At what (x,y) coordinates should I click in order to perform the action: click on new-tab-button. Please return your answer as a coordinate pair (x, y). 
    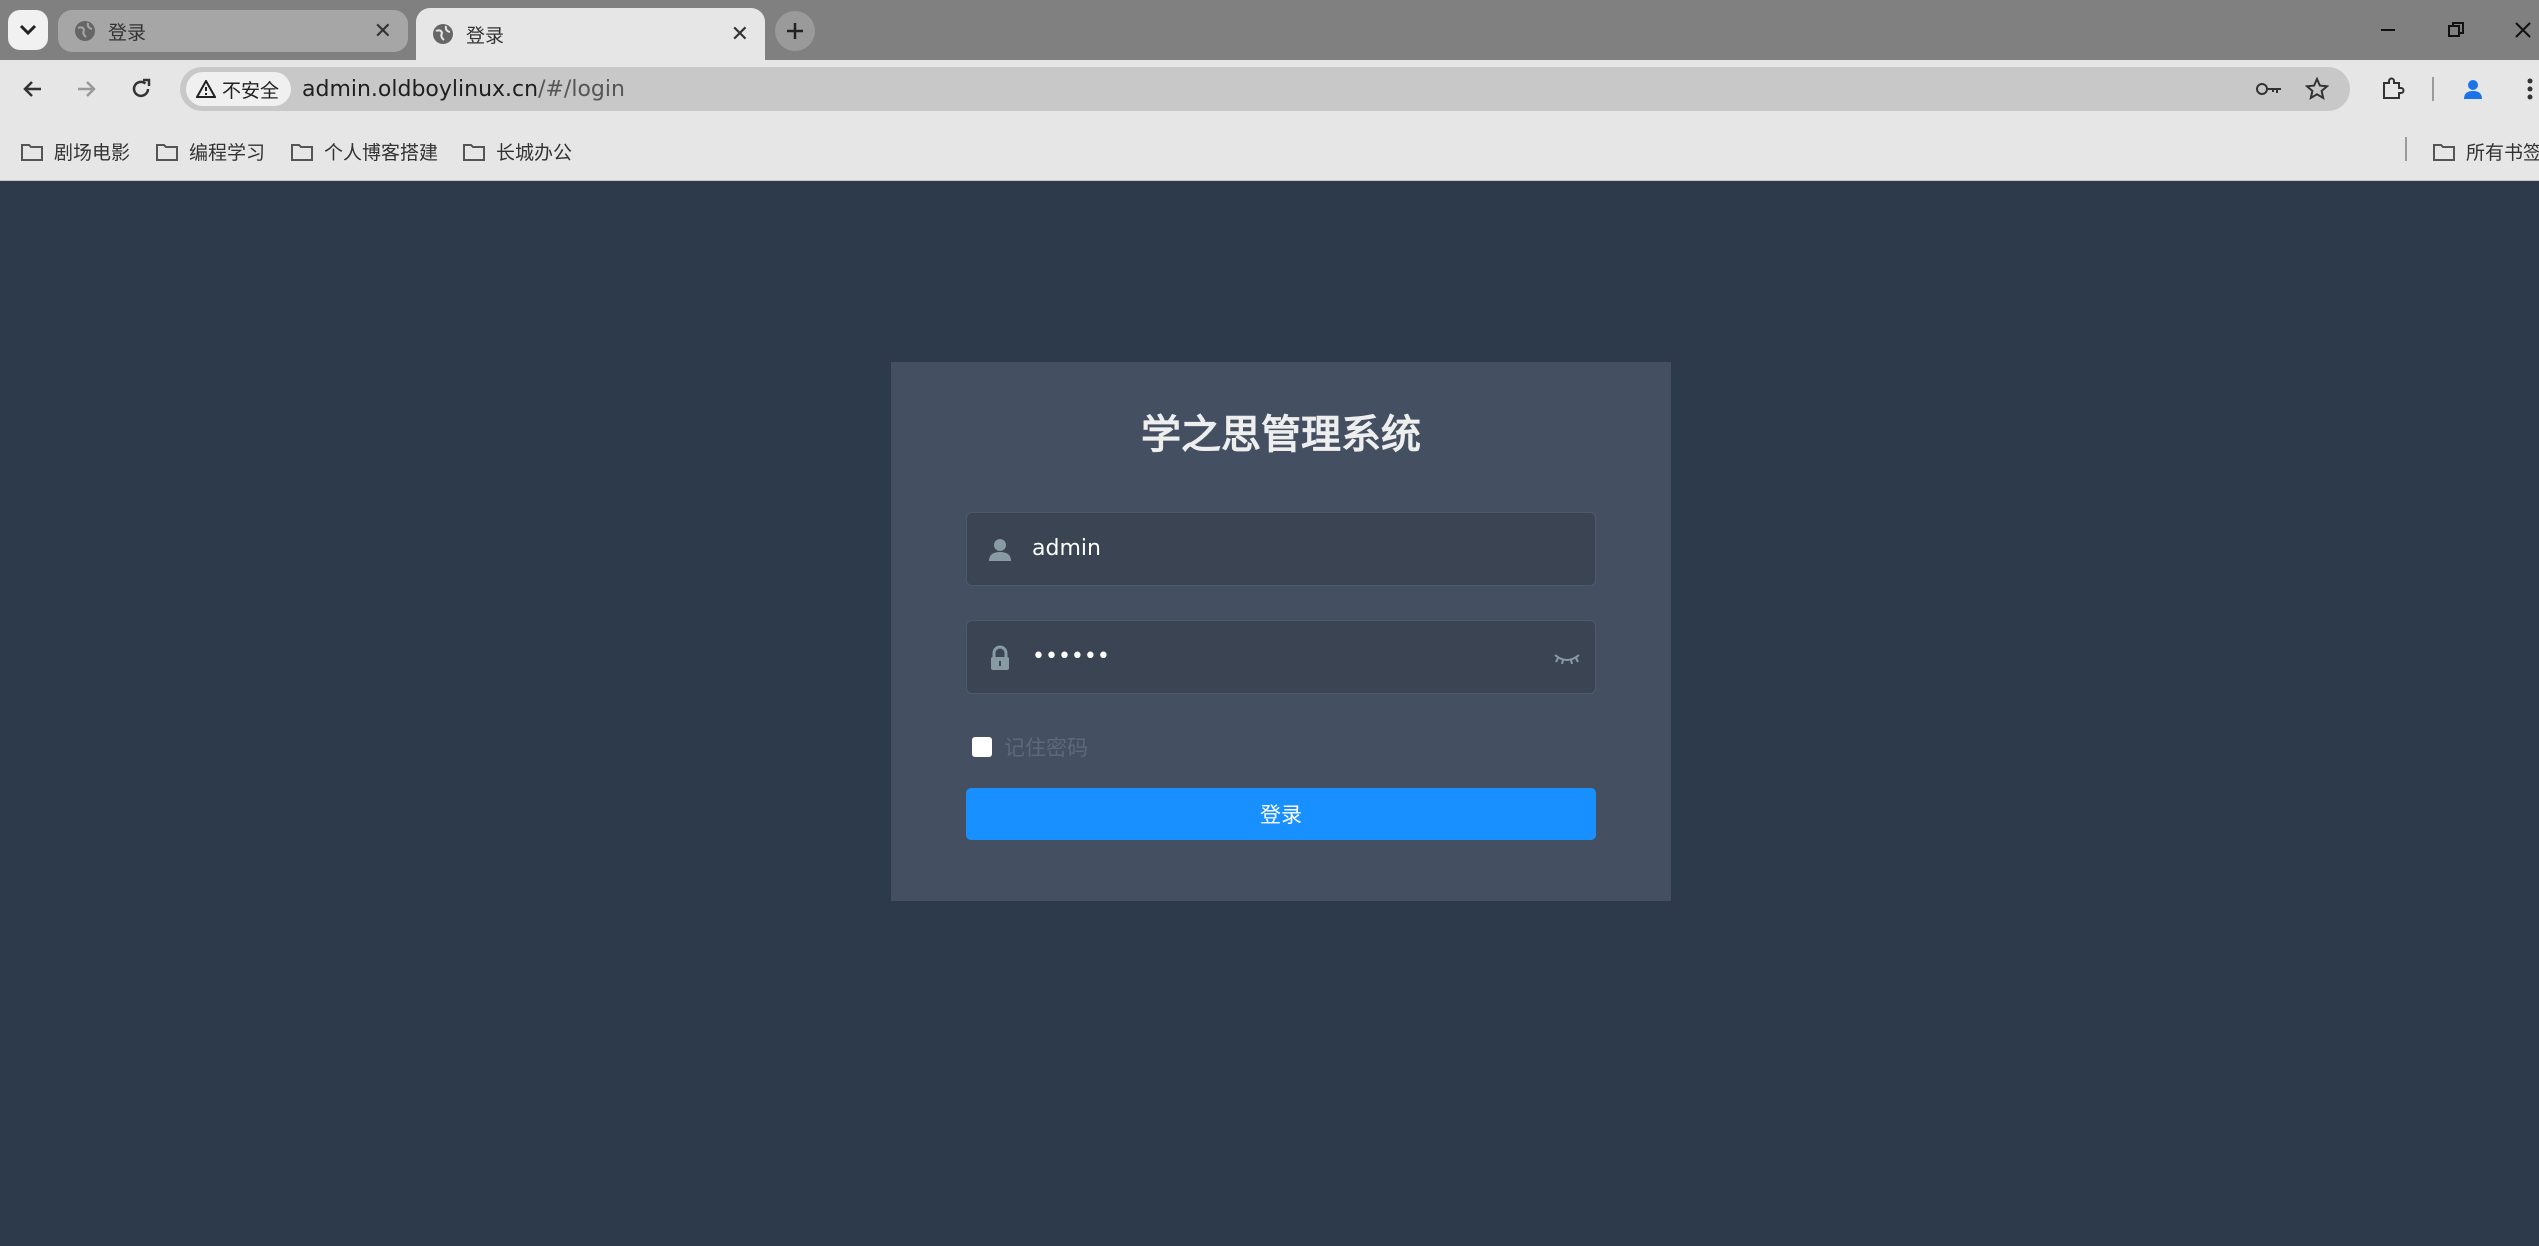
    Looking at the image, I should click on (795, 31).